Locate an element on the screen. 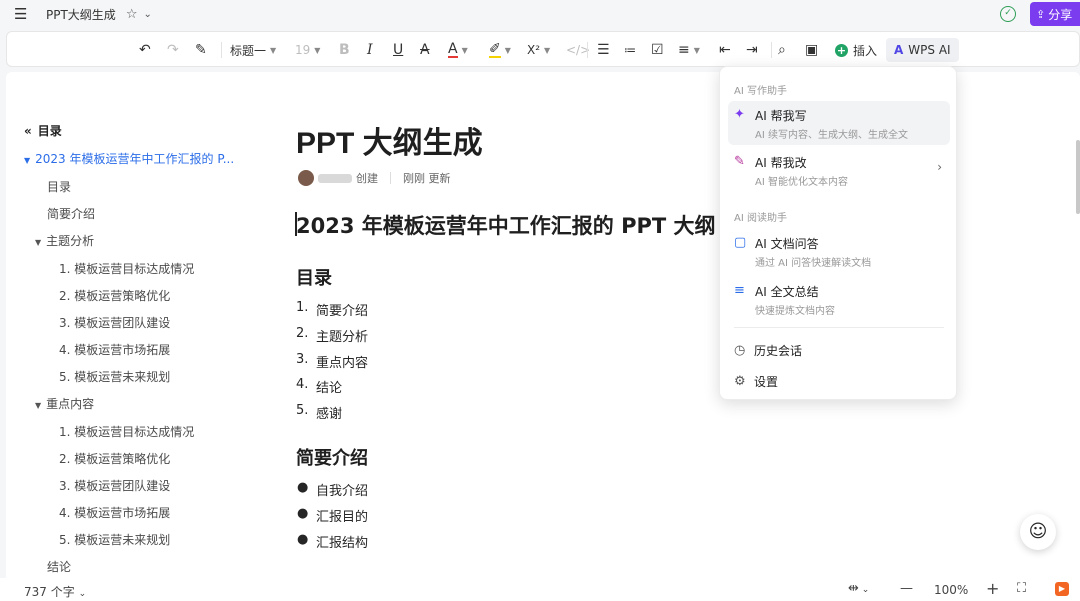 The height and width of the screenshot is (601, 1080). superscript-button: X² ▼ is located at coordinates (538, 50).